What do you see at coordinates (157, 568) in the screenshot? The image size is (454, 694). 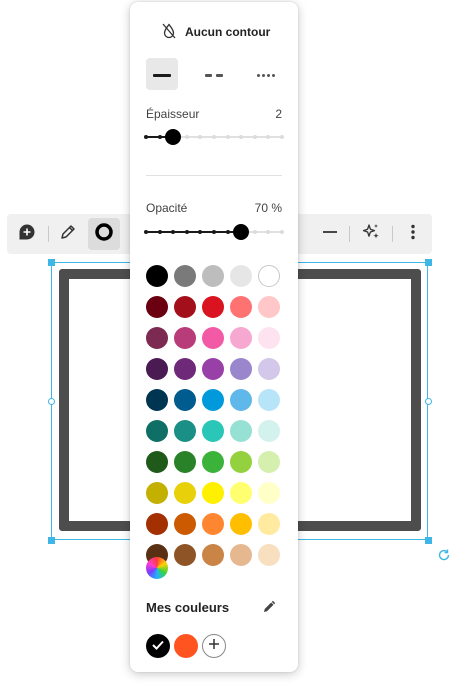 I see `custom-color-button` at bounding box center [157, 568].